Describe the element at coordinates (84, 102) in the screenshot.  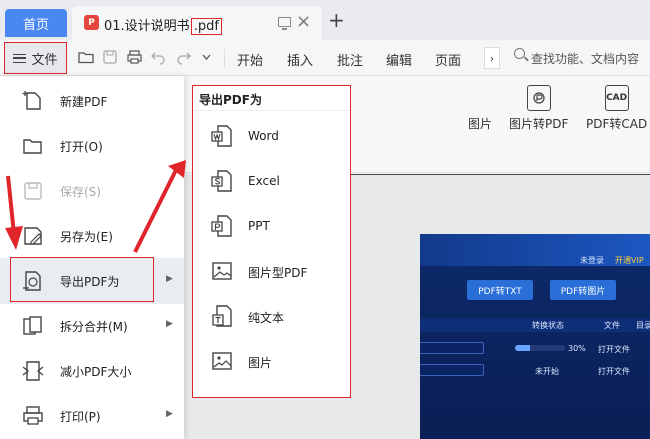
I see `menu-item-label: 新建PDF` at that location.